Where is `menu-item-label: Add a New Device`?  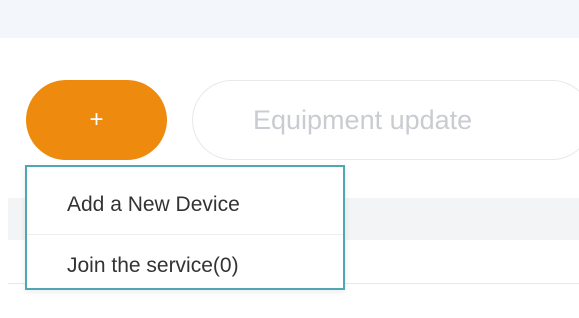
menu-item-label: Add a New Device is located at coordinates (153, 204).